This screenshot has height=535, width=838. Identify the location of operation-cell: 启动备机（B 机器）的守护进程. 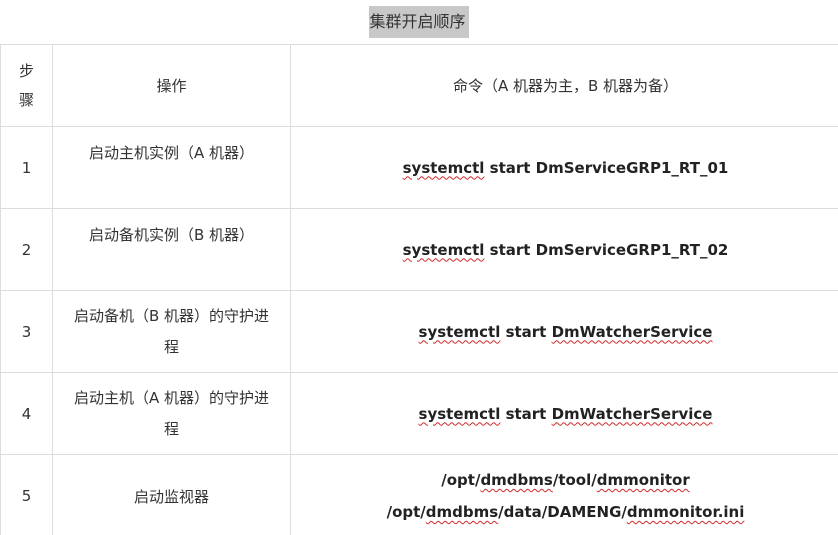
(171, 331).